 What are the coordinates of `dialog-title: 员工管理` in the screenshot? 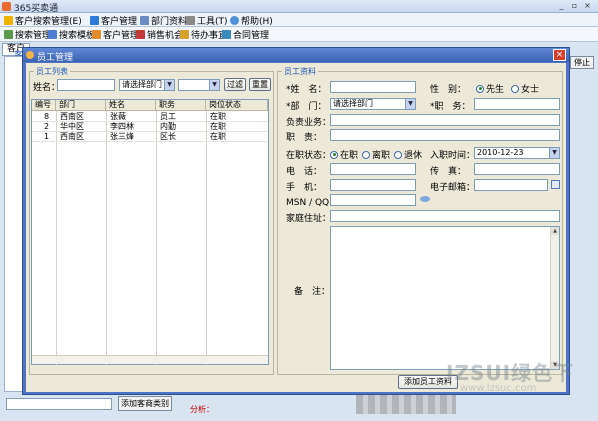 It's located at (55, 58).